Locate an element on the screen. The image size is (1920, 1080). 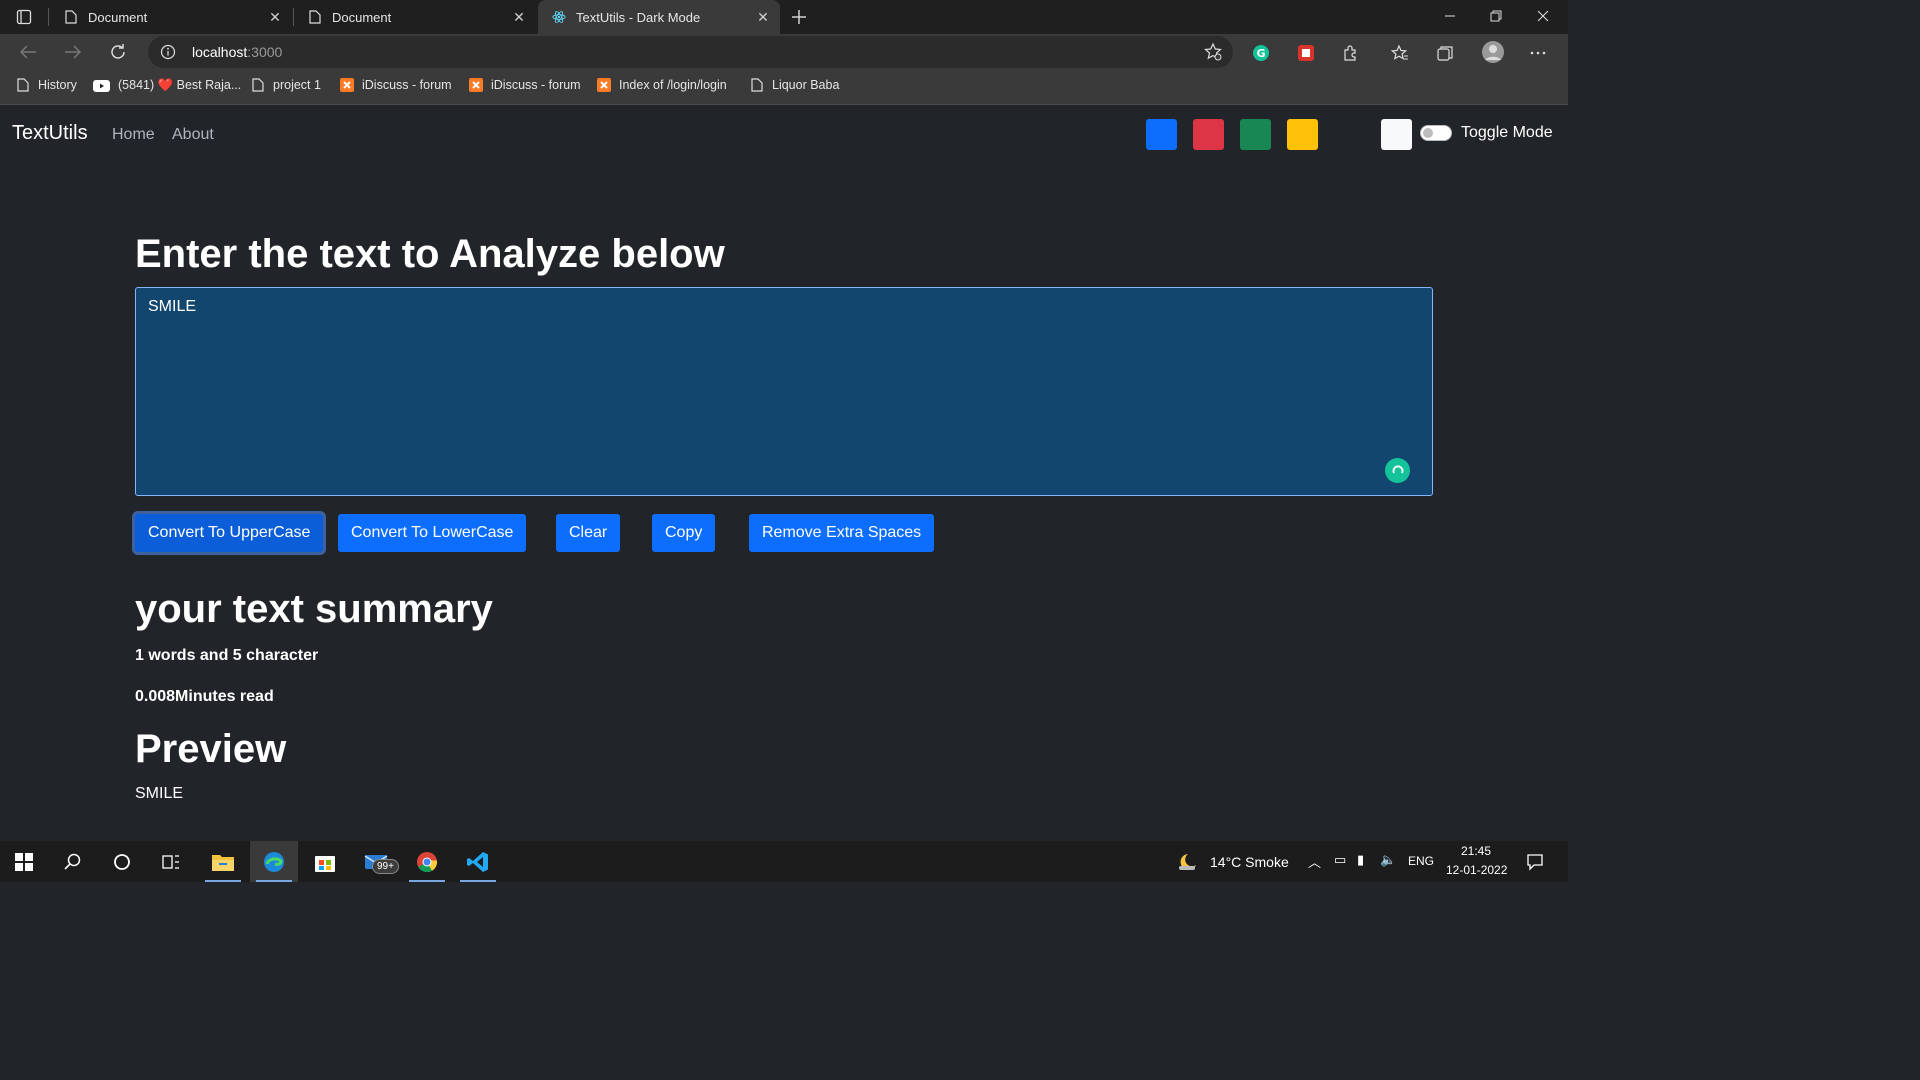
browser-tab-document-1: Document ✕ is located at coordinates (171, 17).